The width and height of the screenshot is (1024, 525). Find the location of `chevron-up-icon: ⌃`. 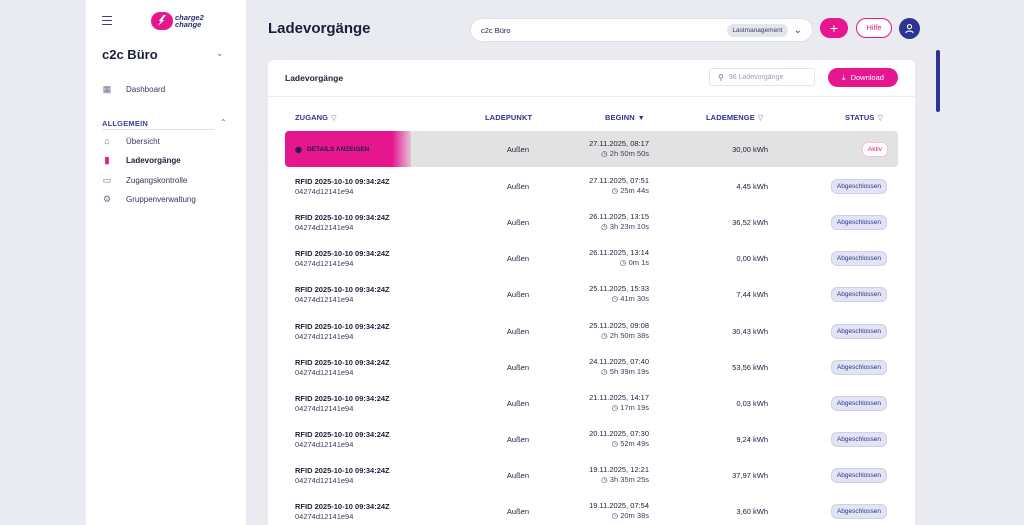

chevron-up-icon: ⌃ is located at coordinates (223, 122).